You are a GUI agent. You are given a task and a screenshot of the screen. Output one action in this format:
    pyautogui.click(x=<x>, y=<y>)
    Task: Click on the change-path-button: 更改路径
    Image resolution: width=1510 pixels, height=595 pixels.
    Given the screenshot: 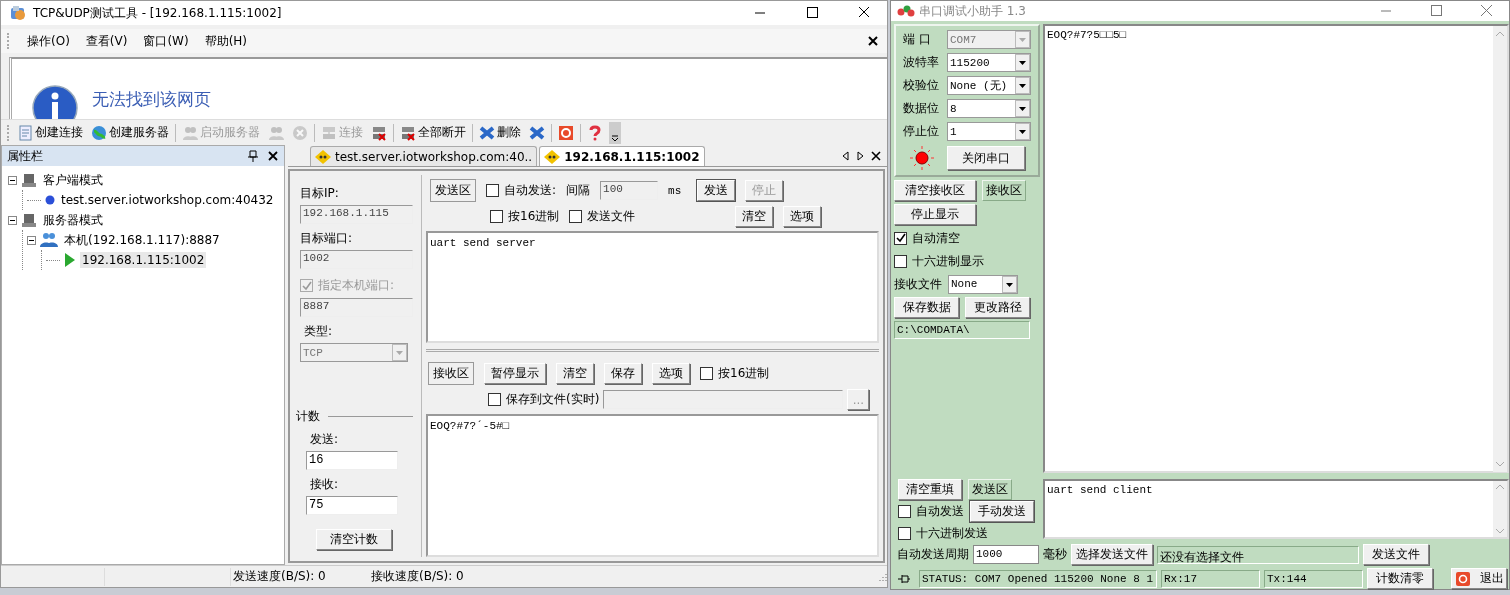 What is the action you would take?
    pyautogui.click(x=997, y=307)
    